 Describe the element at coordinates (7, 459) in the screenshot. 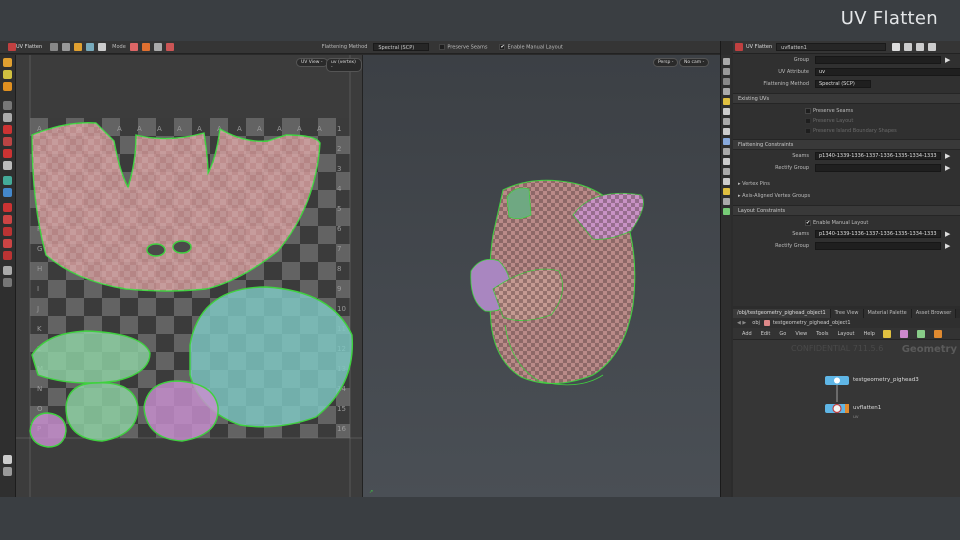

I see `display-options-icon` at that location.